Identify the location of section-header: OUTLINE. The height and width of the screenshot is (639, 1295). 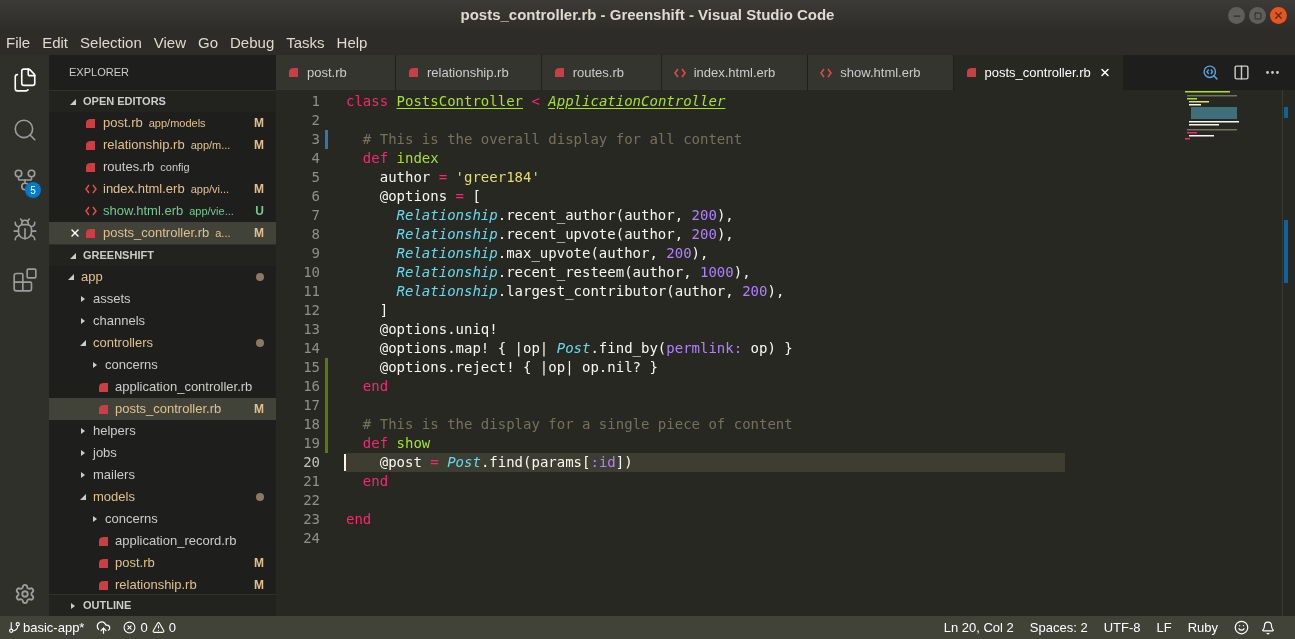
(162, 605).